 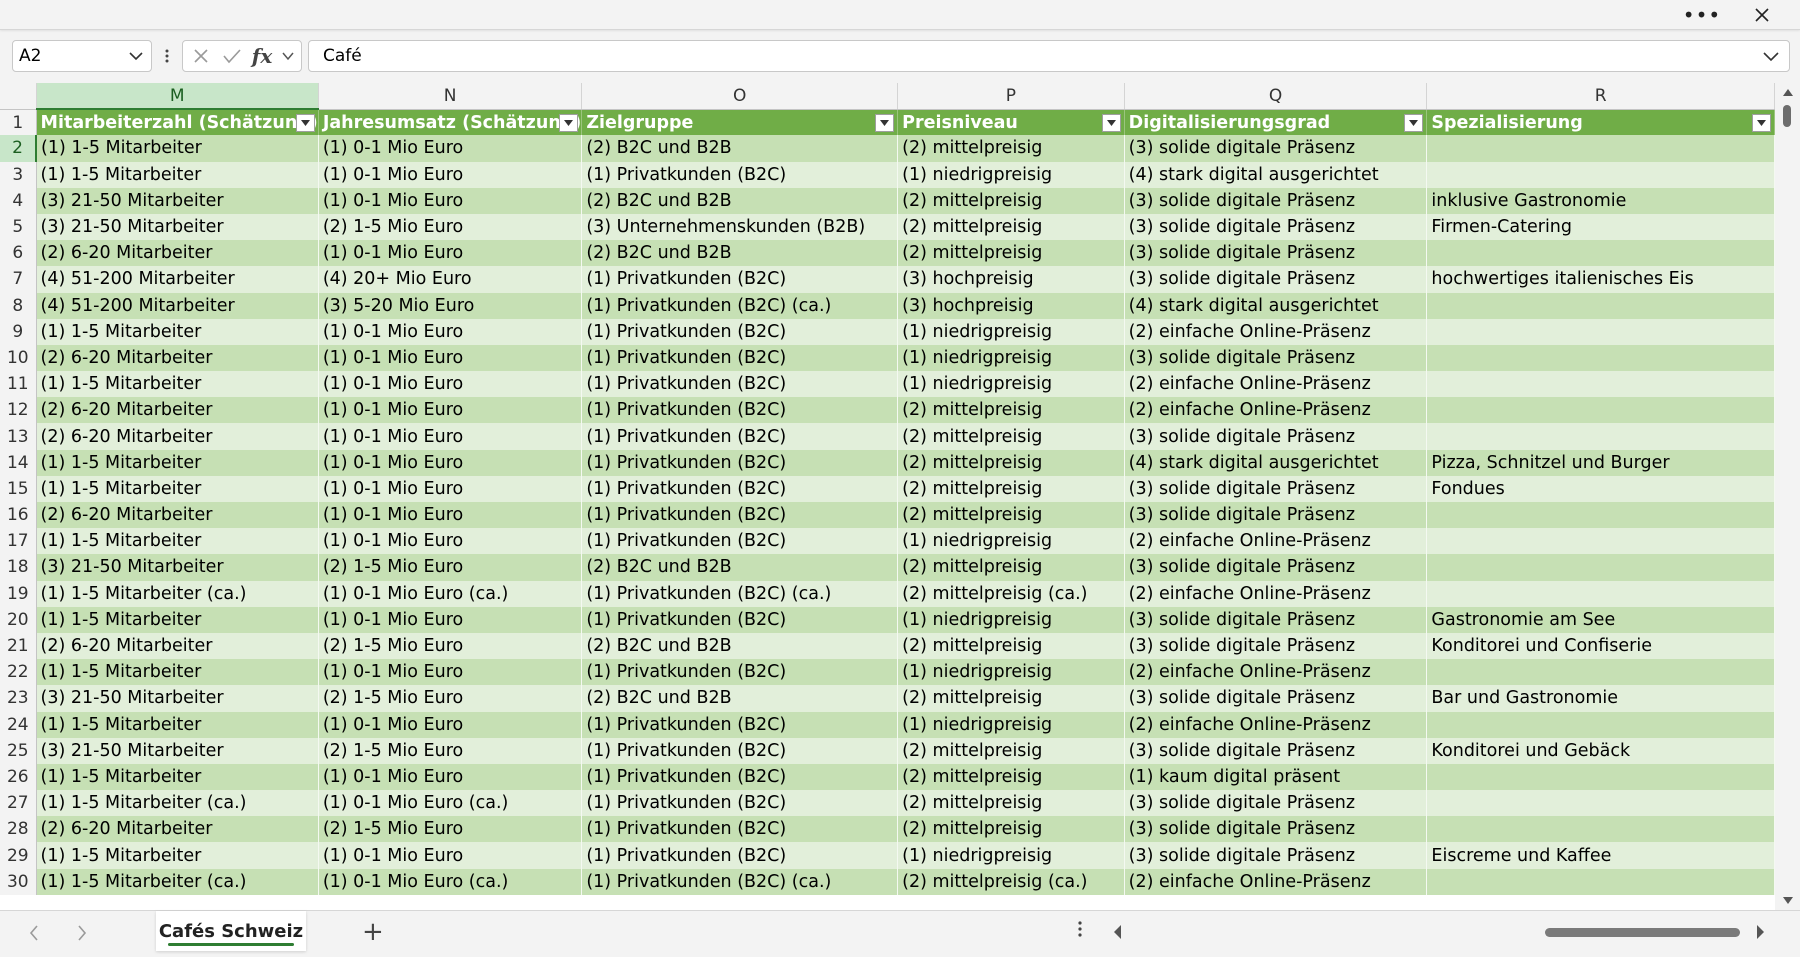 What do you see at coordinates (1761, 932) in the screenshot?
I see `scroll-right-icon` at bounding box center [1761, 932].